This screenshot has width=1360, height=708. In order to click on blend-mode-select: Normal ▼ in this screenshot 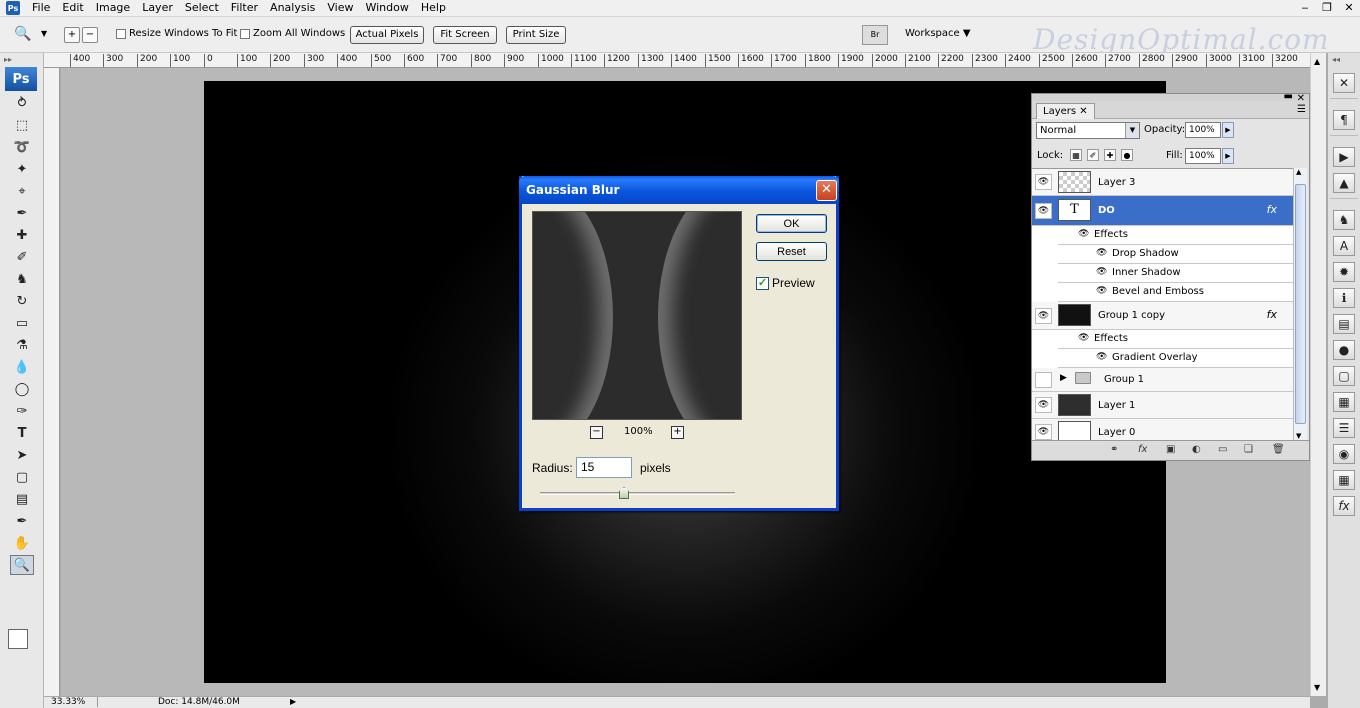, I will do `click(1088, 130)`.